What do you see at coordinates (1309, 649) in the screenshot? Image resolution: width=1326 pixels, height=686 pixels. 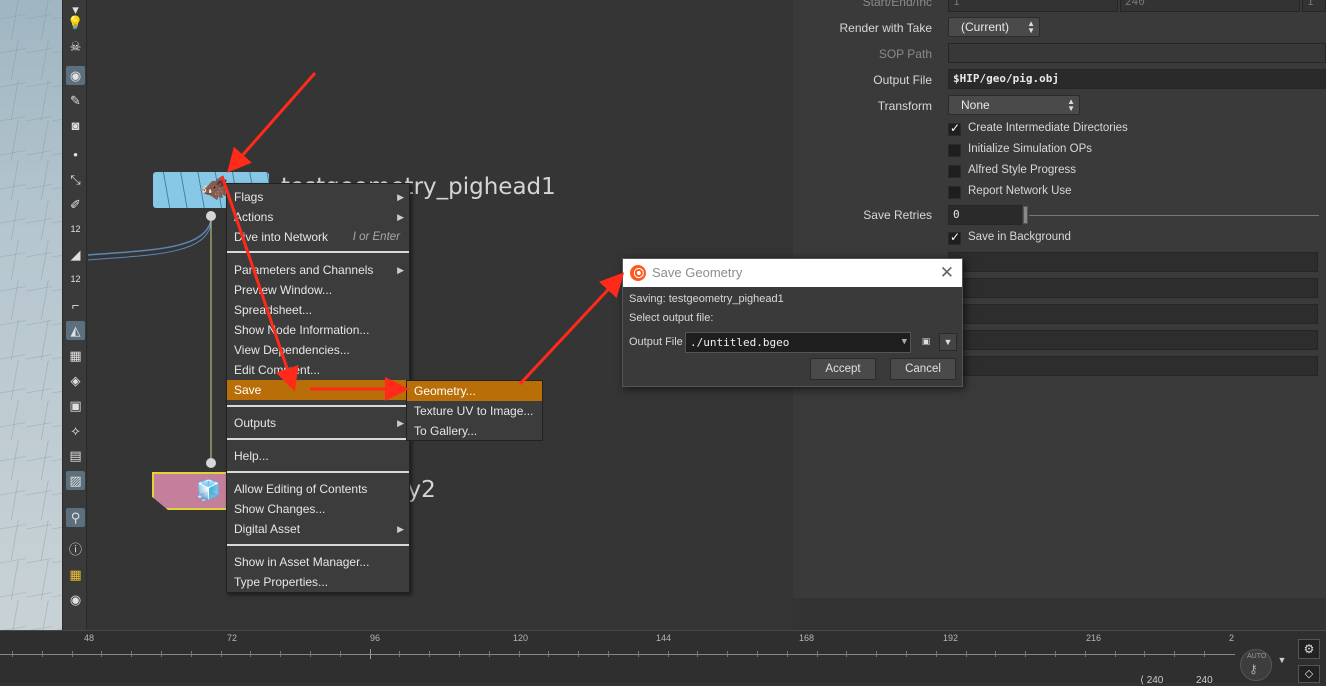 I see `settings-icon: ⚙` at bounding box center [1309, 649].